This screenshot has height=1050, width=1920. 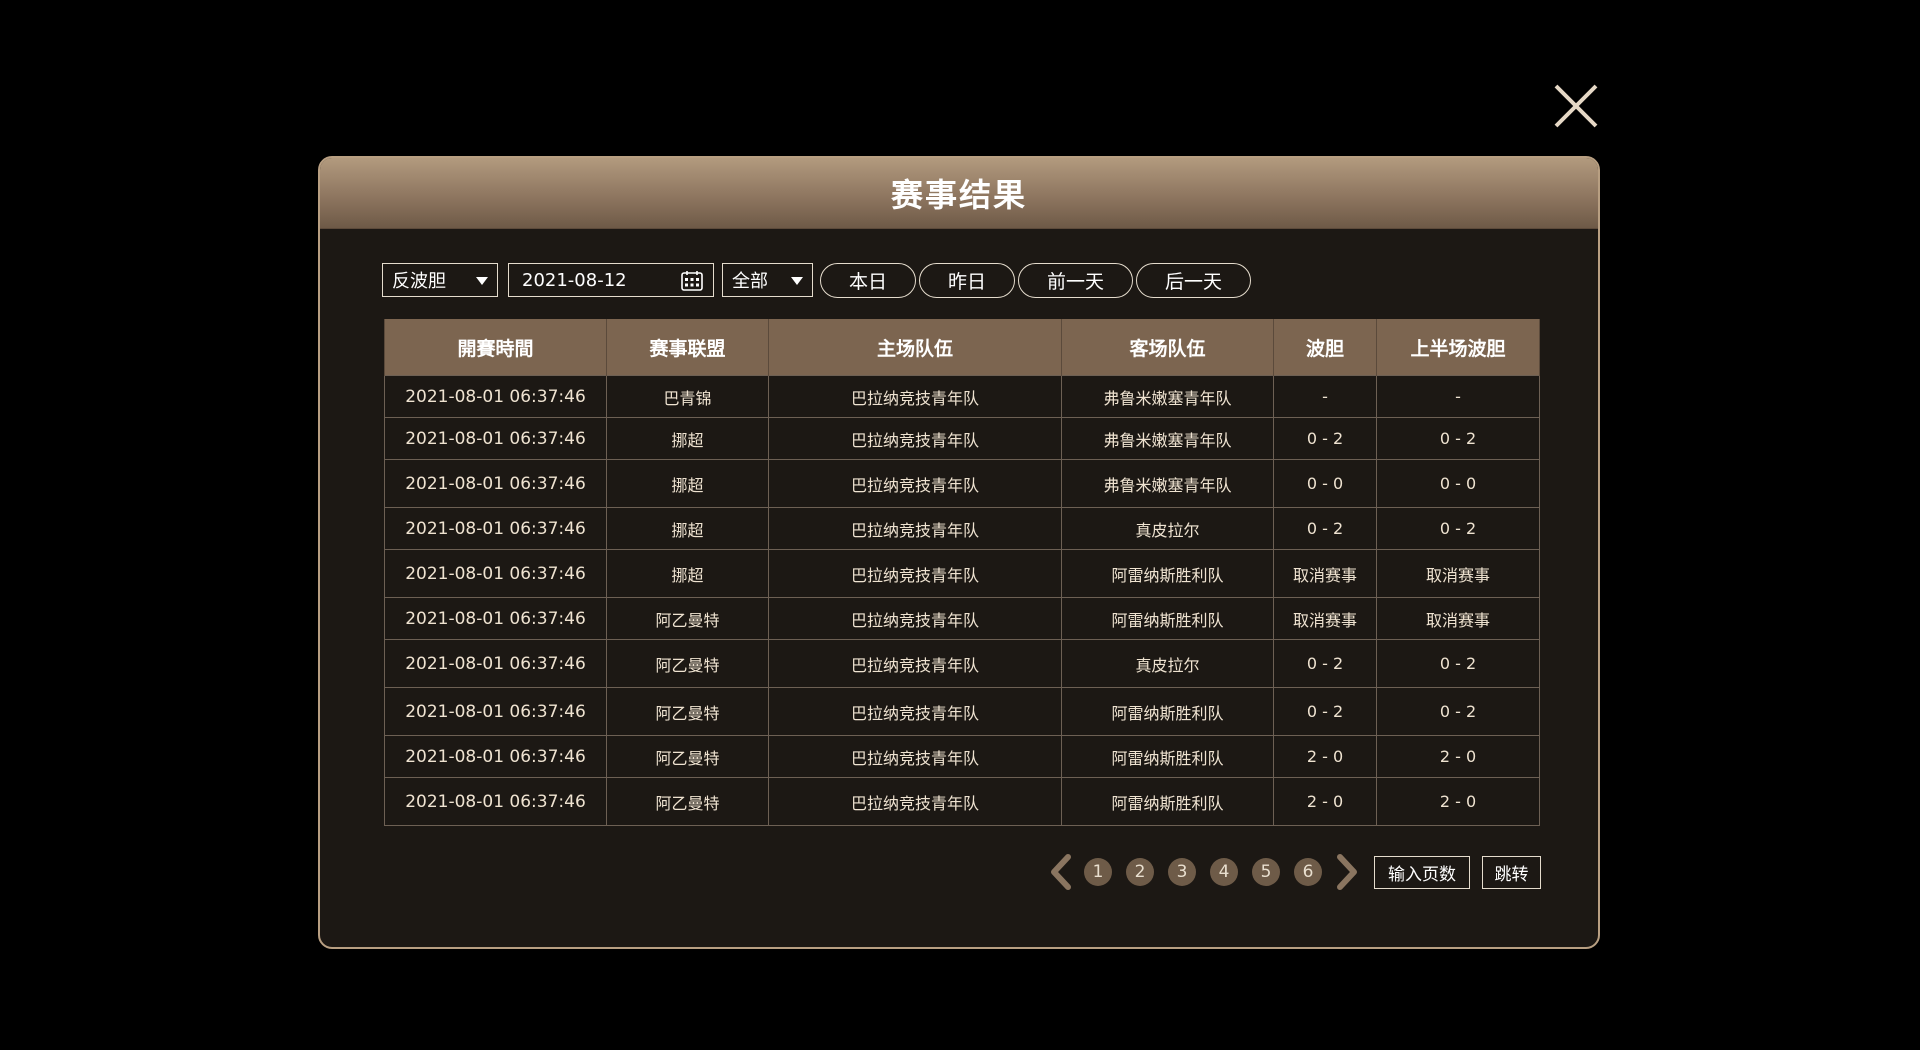 I want to click on calendar-icon, so click(x=692, y=280).